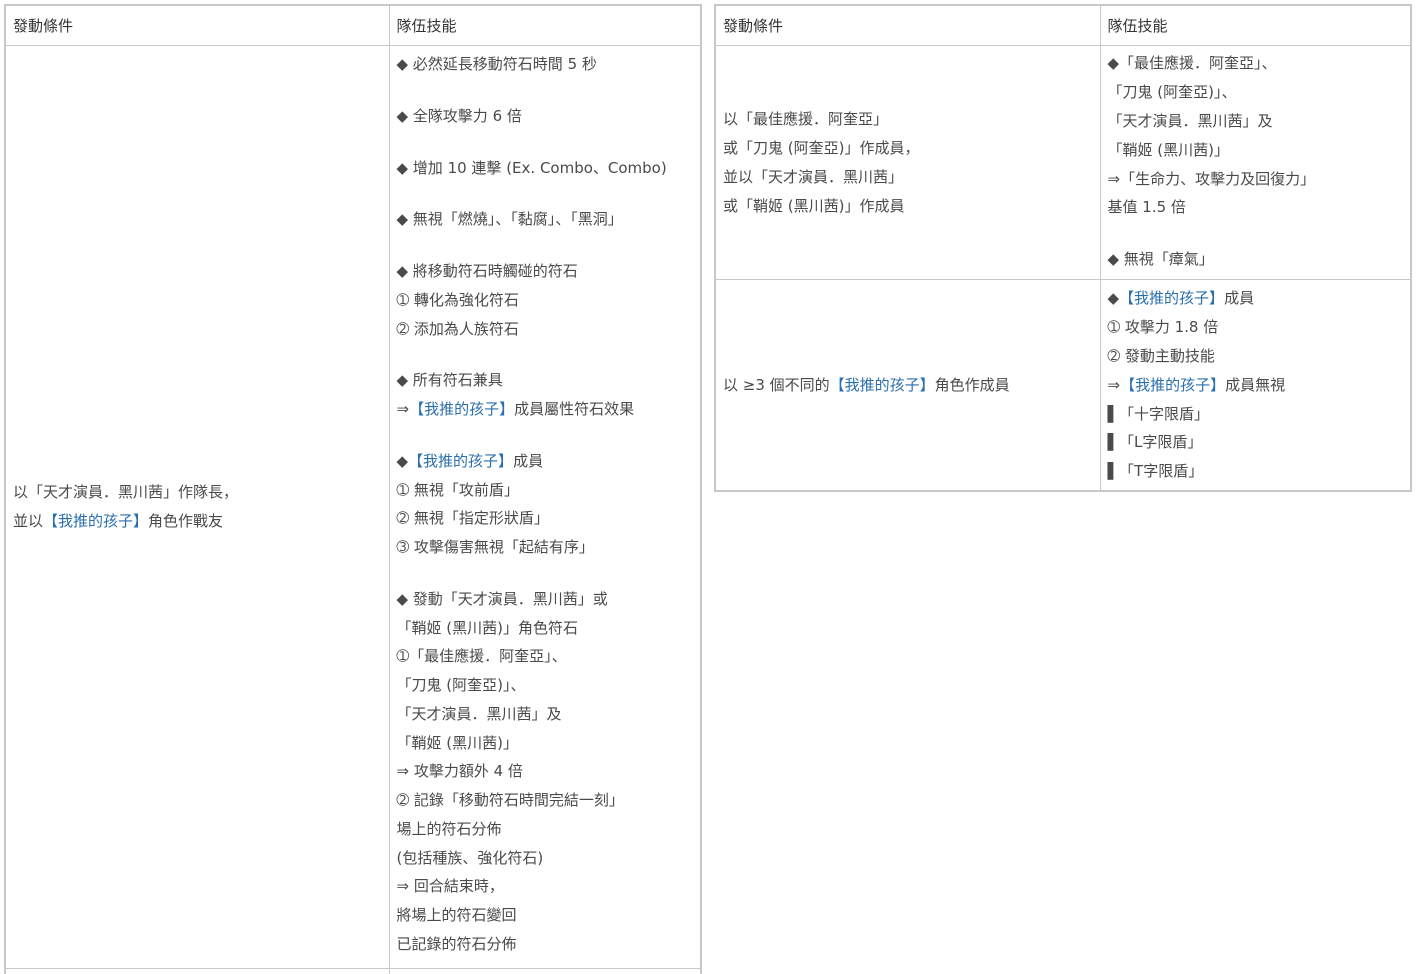  What do you see at coordinates (456, 943) in the screenshot?
I see `text-segment: 已記錄的符石分佈` at bounding box center [456, 943].